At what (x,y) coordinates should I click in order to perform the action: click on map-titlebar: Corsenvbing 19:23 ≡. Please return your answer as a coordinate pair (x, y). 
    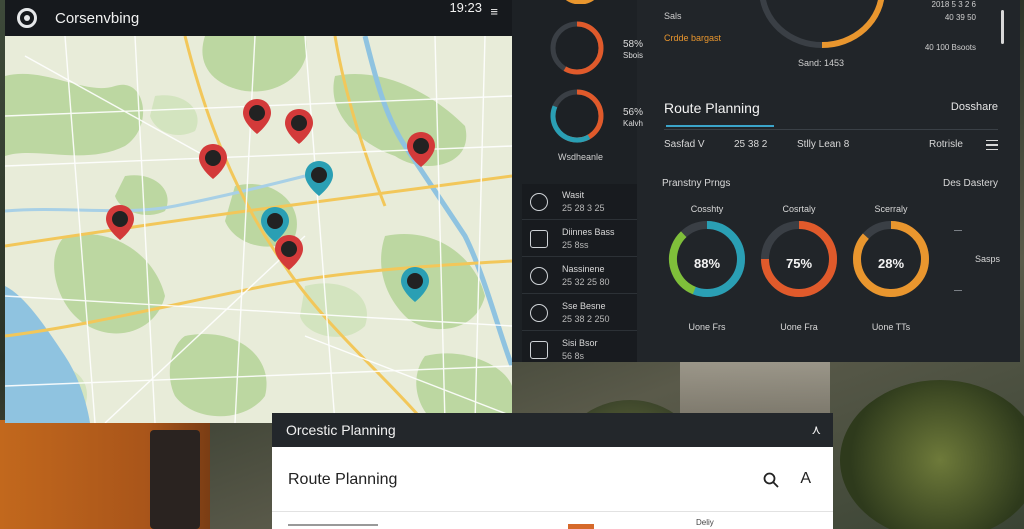
    Looking at the image, I should click on (258, 18).